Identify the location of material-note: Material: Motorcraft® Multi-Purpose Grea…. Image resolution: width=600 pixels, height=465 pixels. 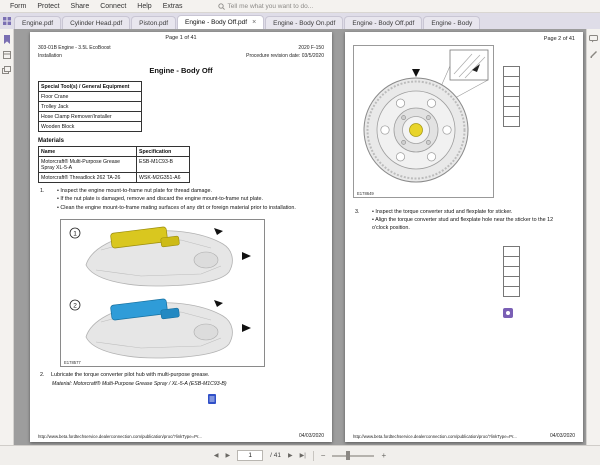
(139, 384).